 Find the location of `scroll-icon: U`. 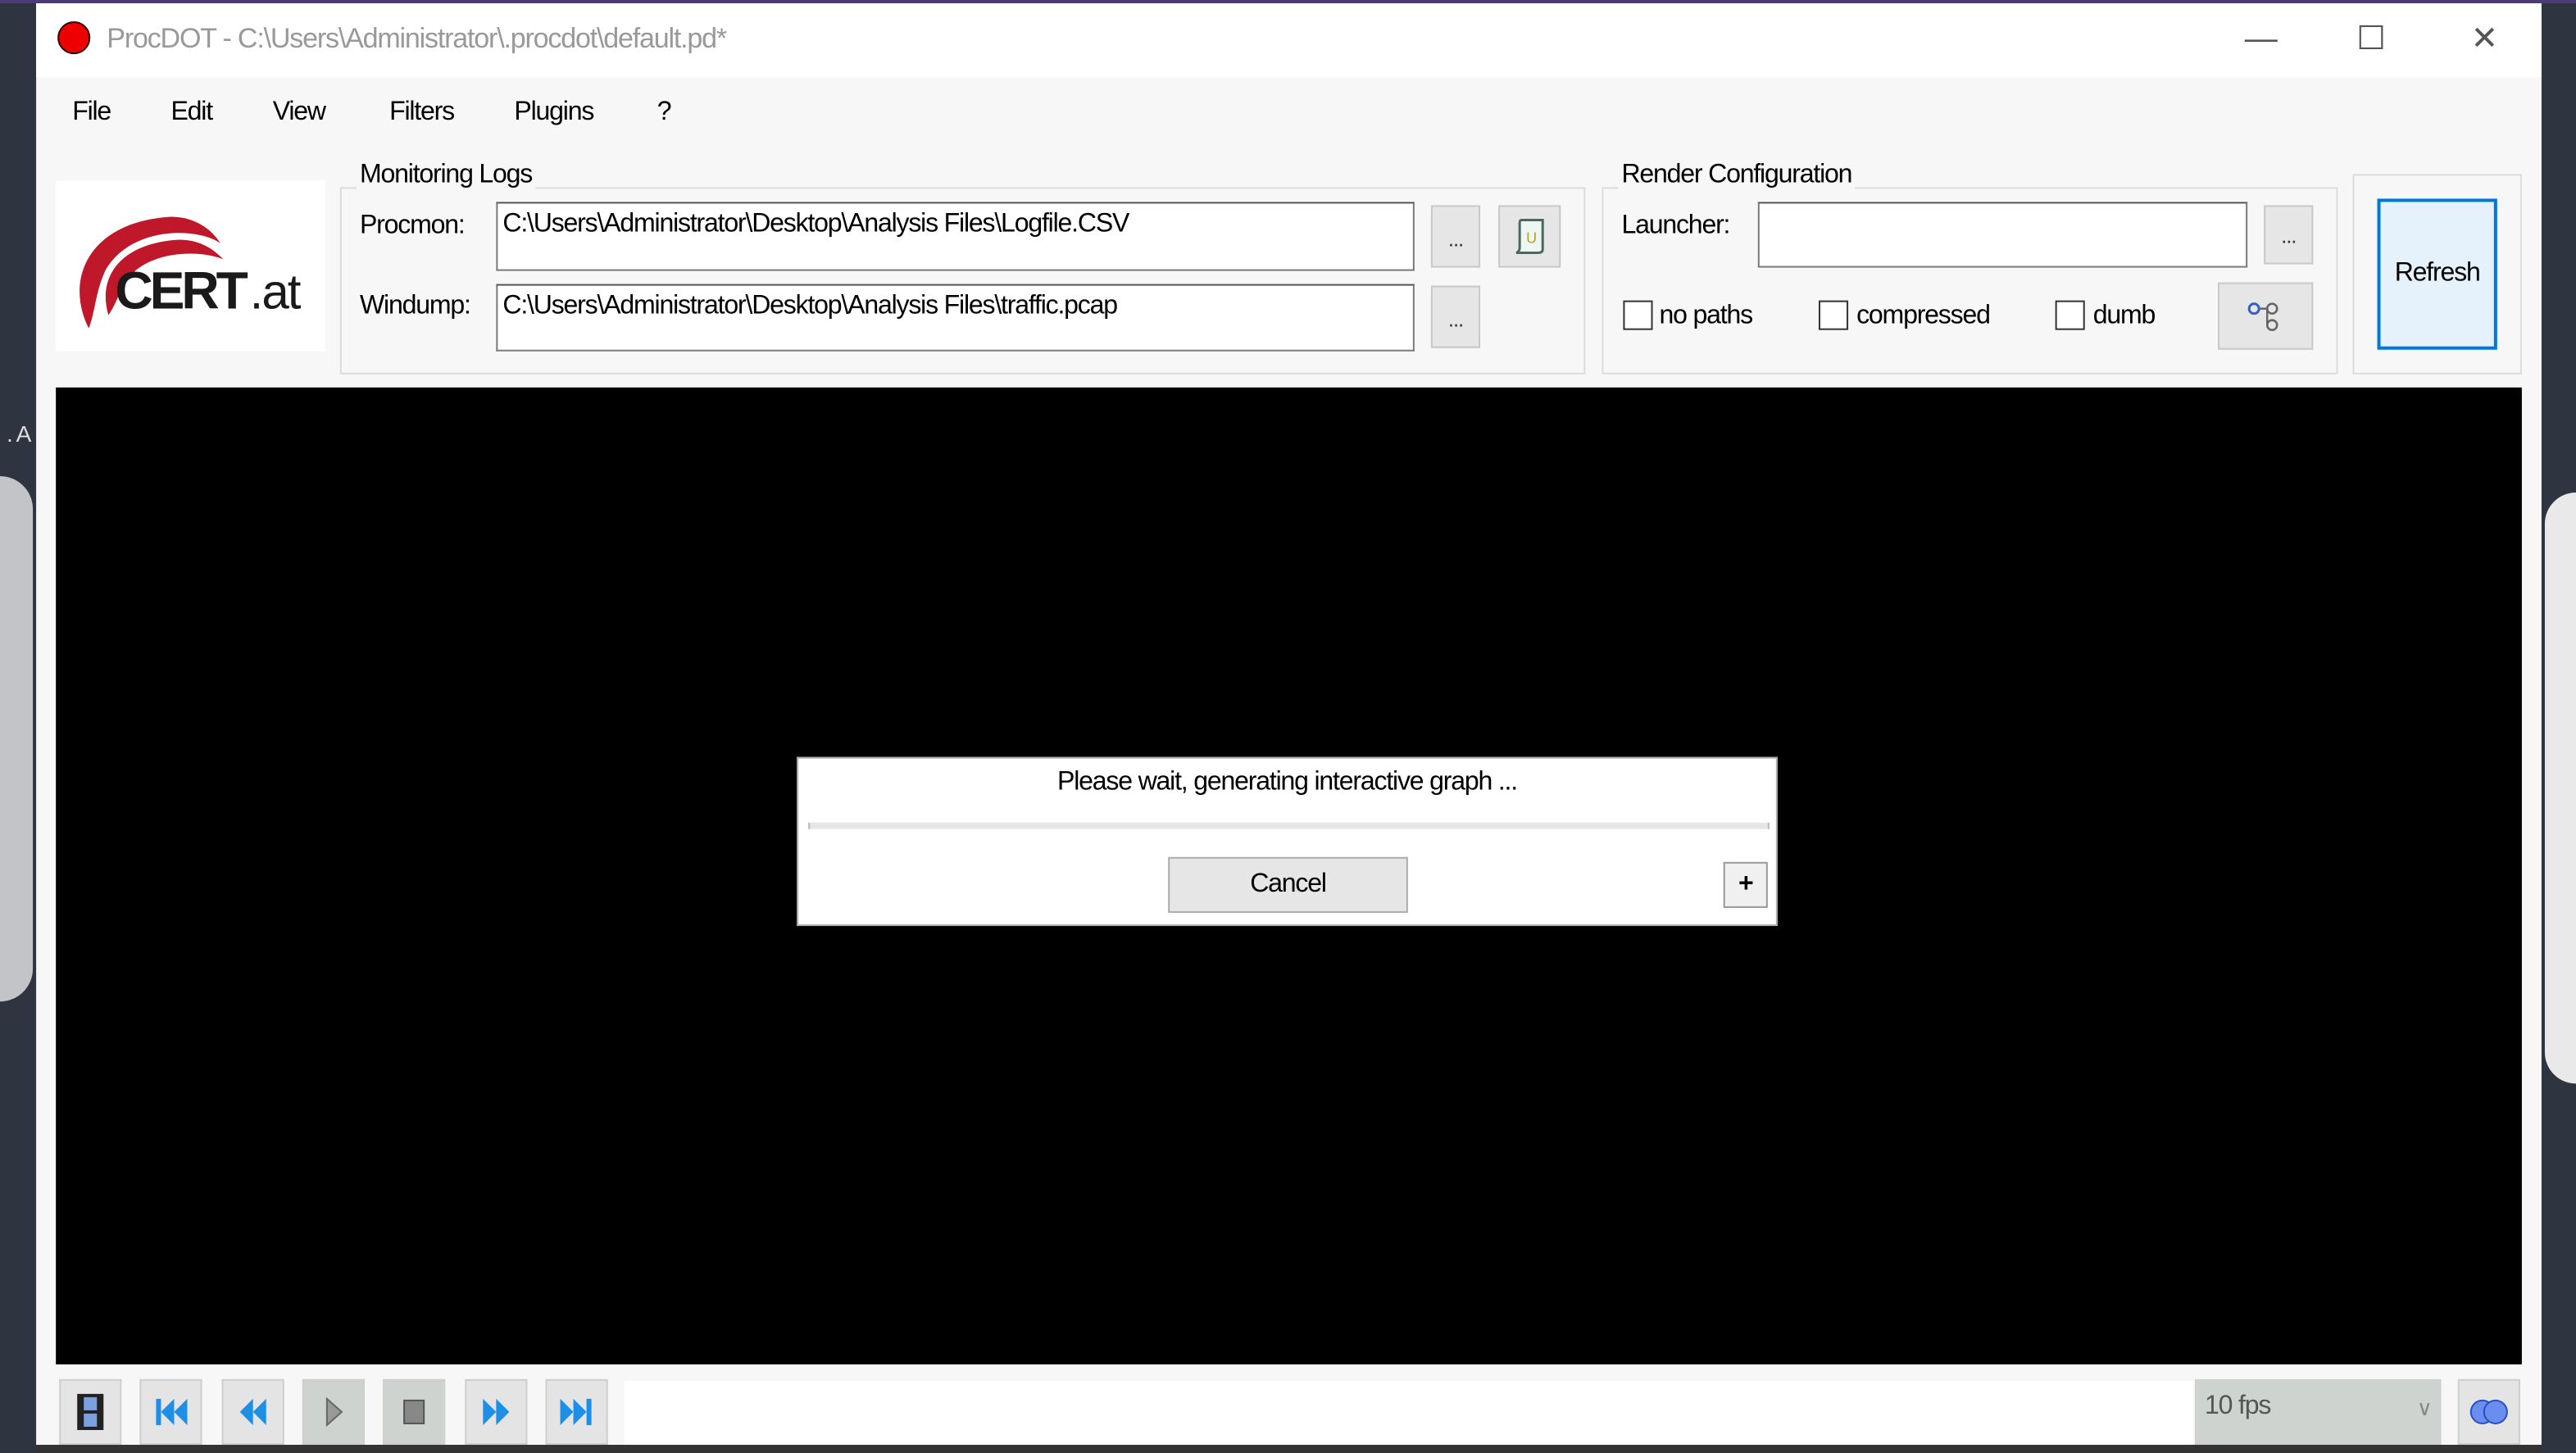

scroll-icon: U is located at coordinates (1529, 237).